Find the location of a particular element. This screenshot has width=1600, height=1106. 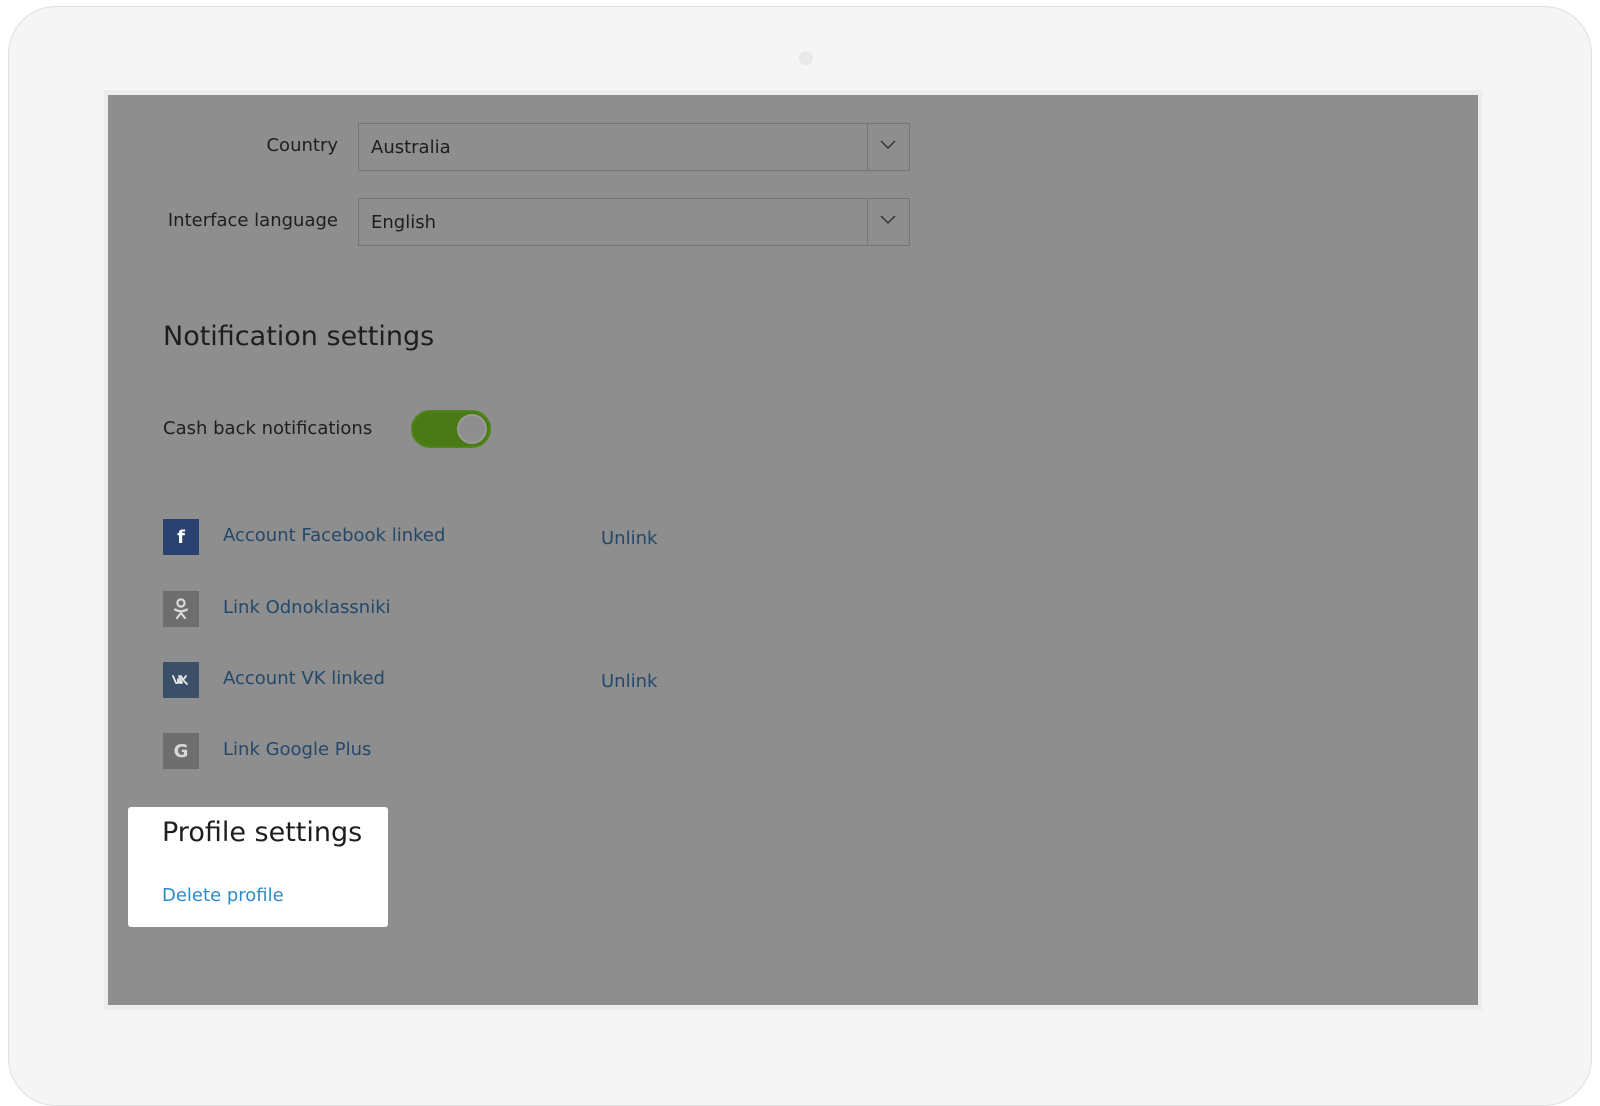

facebook-glyph: f is located at coordinates (181, 537).